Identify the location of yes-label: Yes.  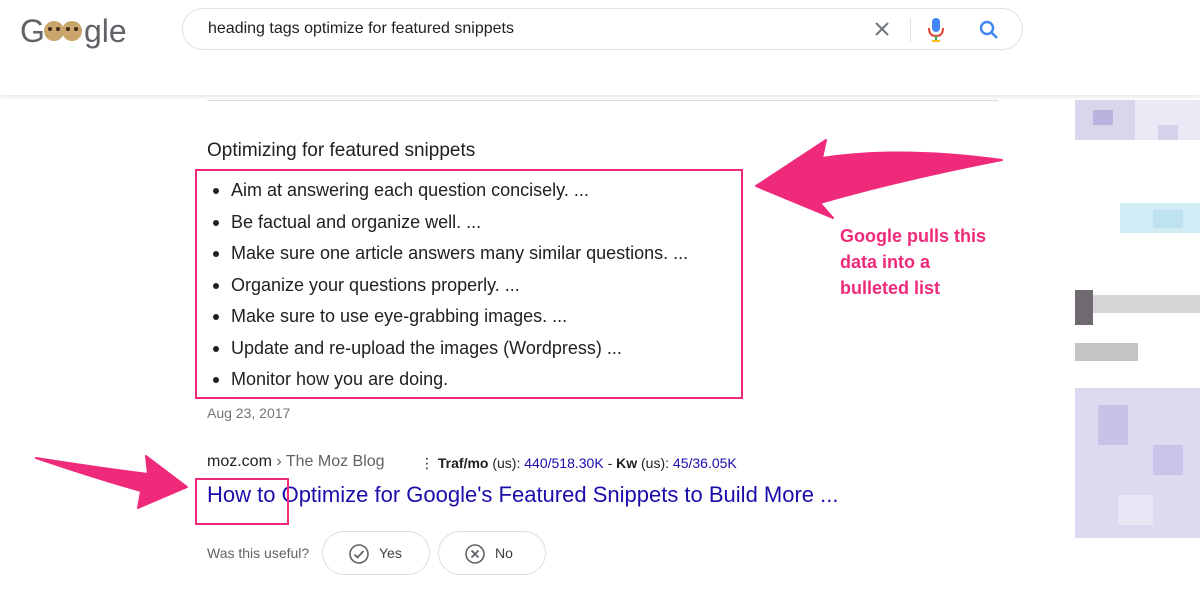
(390, 553).